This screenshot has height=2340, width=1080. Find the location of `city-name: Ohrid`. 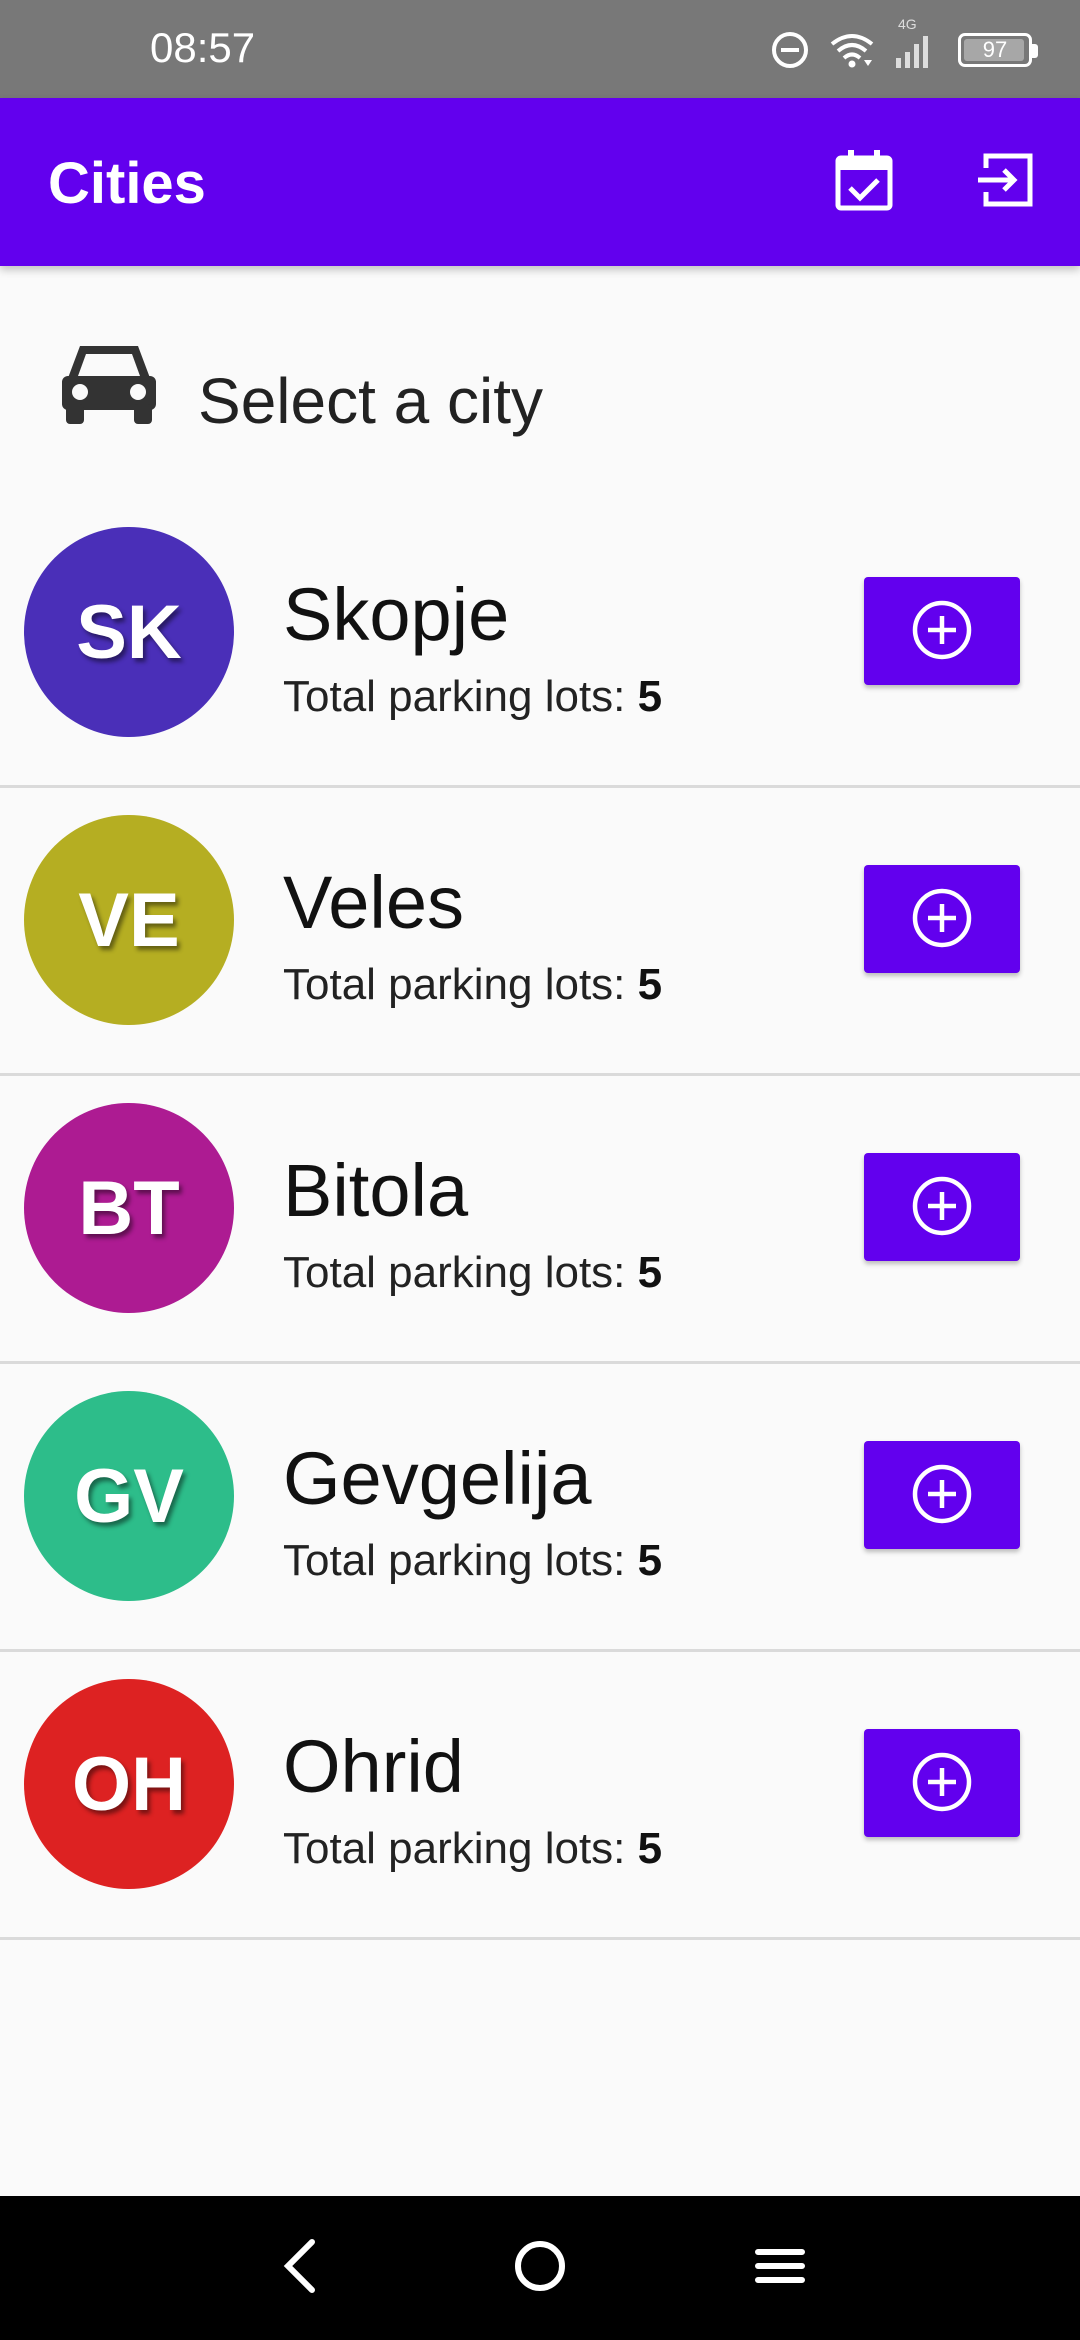

city-name: Ohrid is located at coordinates (373, 1766).